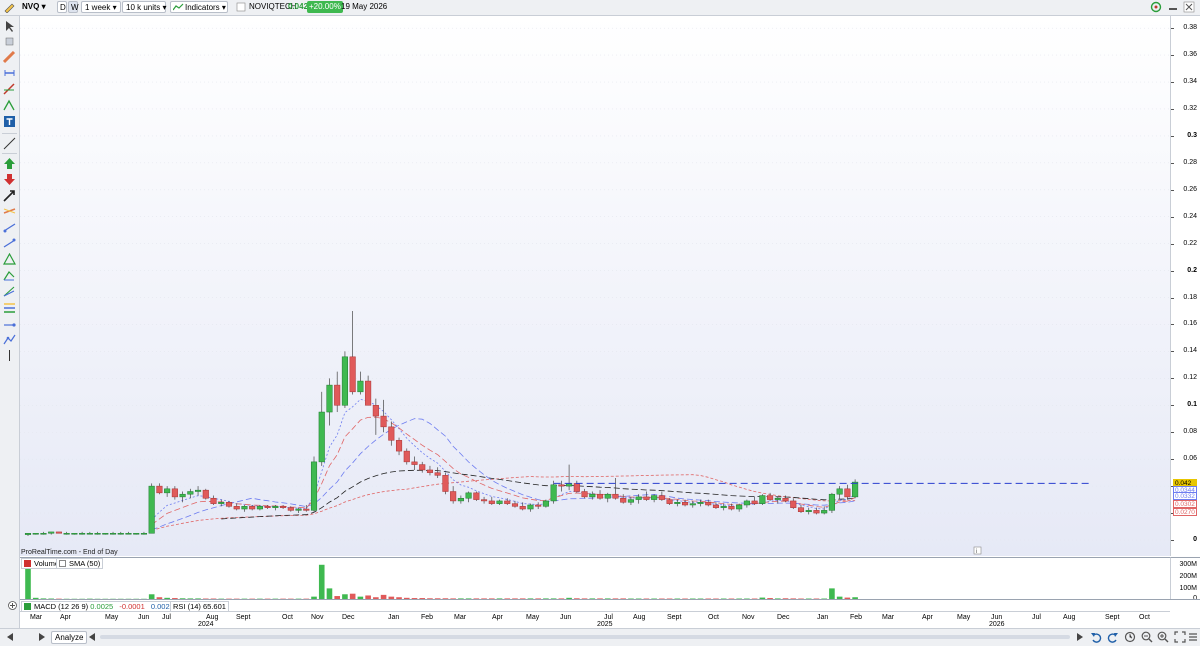  I want to click on ray-tool-icon, so click(9, 227).